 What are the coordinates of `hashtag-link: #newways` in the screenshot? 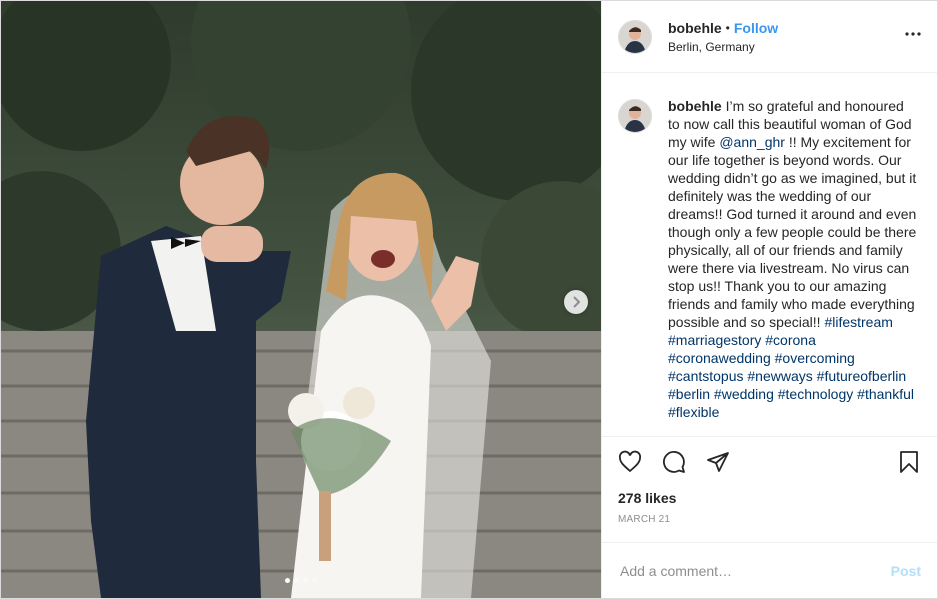 It's located at (779, 376).